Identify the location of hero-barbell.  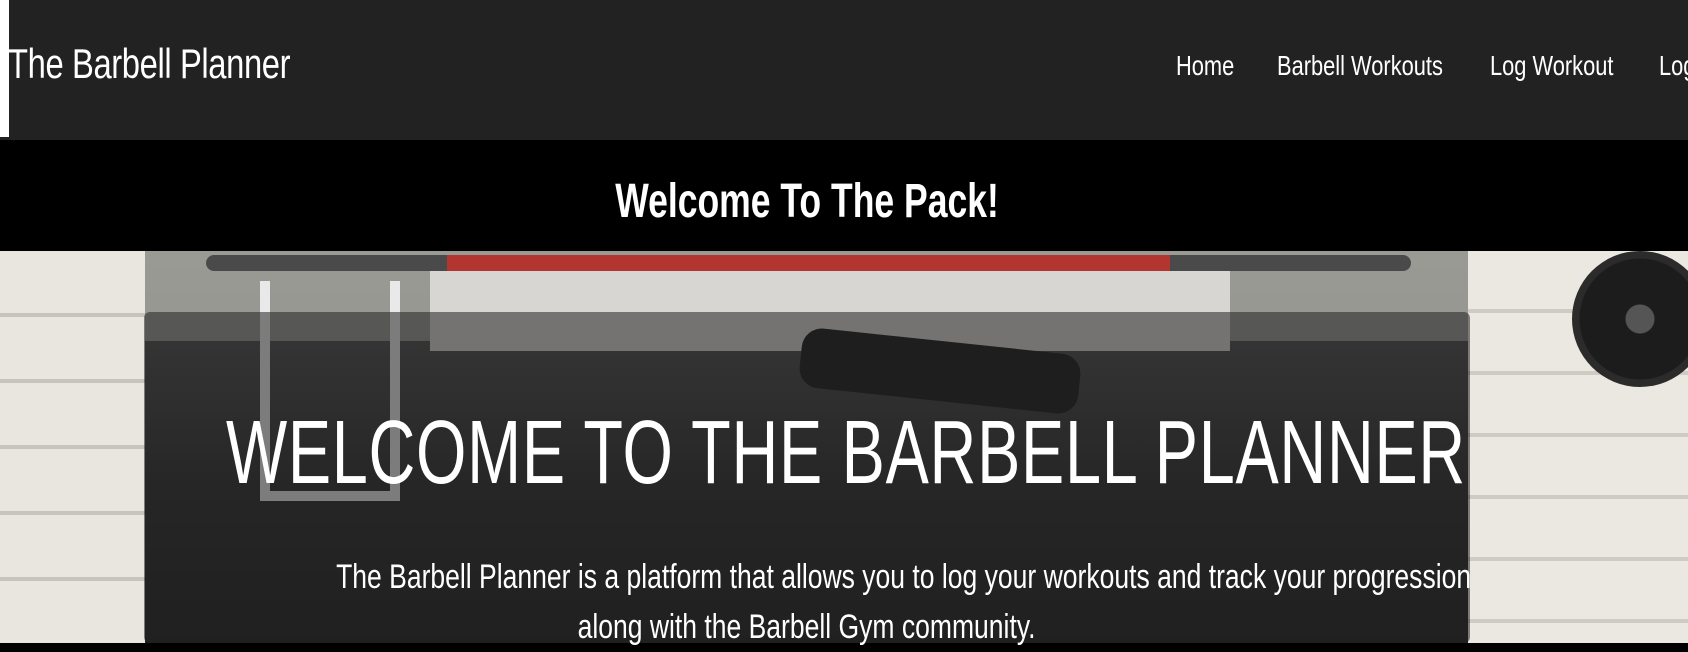
(808, 263).